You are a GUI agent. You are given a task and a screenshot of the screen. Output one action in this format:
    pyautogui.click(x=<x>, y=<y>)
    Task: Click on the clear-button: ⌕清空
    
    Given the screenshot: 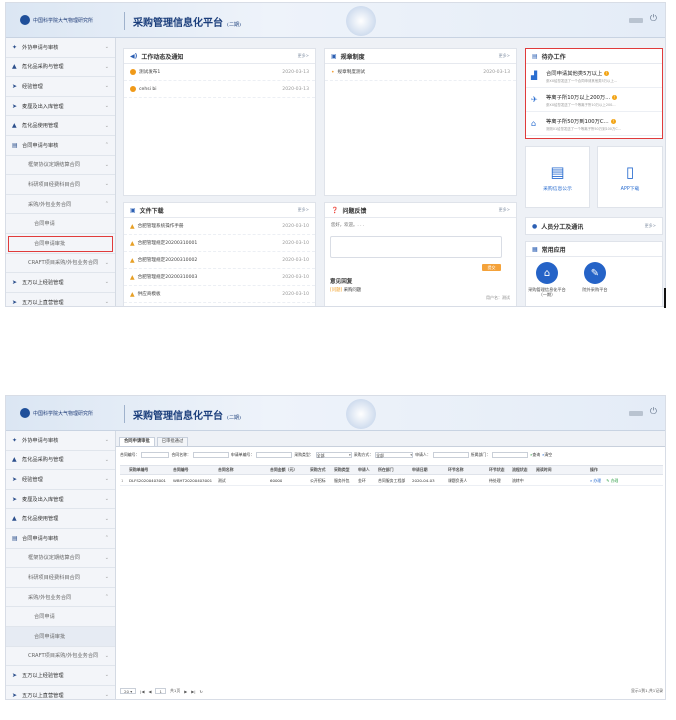 What is the action you would take?
    pyautogui.click(x=547, y=455)
    